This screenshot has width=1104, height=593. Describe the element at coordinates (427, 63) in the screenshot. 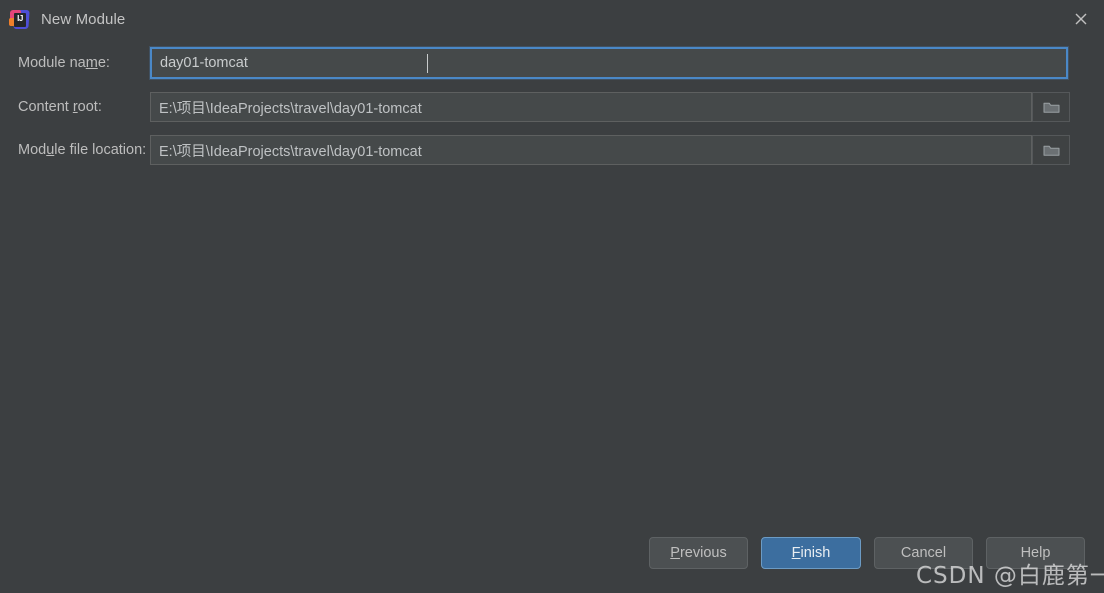

I see `text-caret` at that location.